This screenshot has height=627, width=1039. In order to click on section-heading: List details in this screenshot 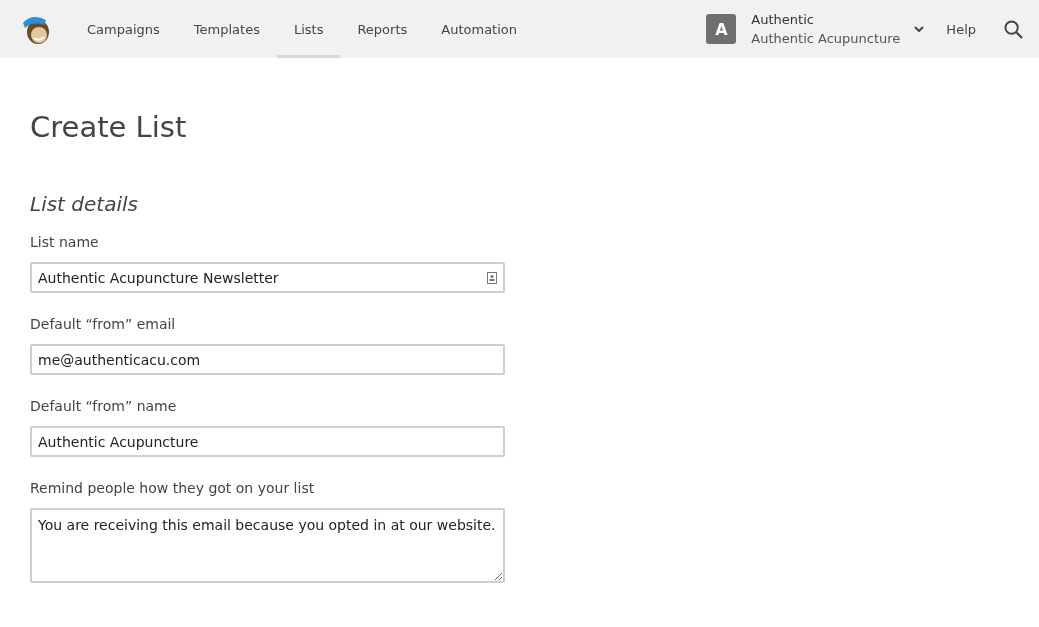, I will do `click(84, 204)`.